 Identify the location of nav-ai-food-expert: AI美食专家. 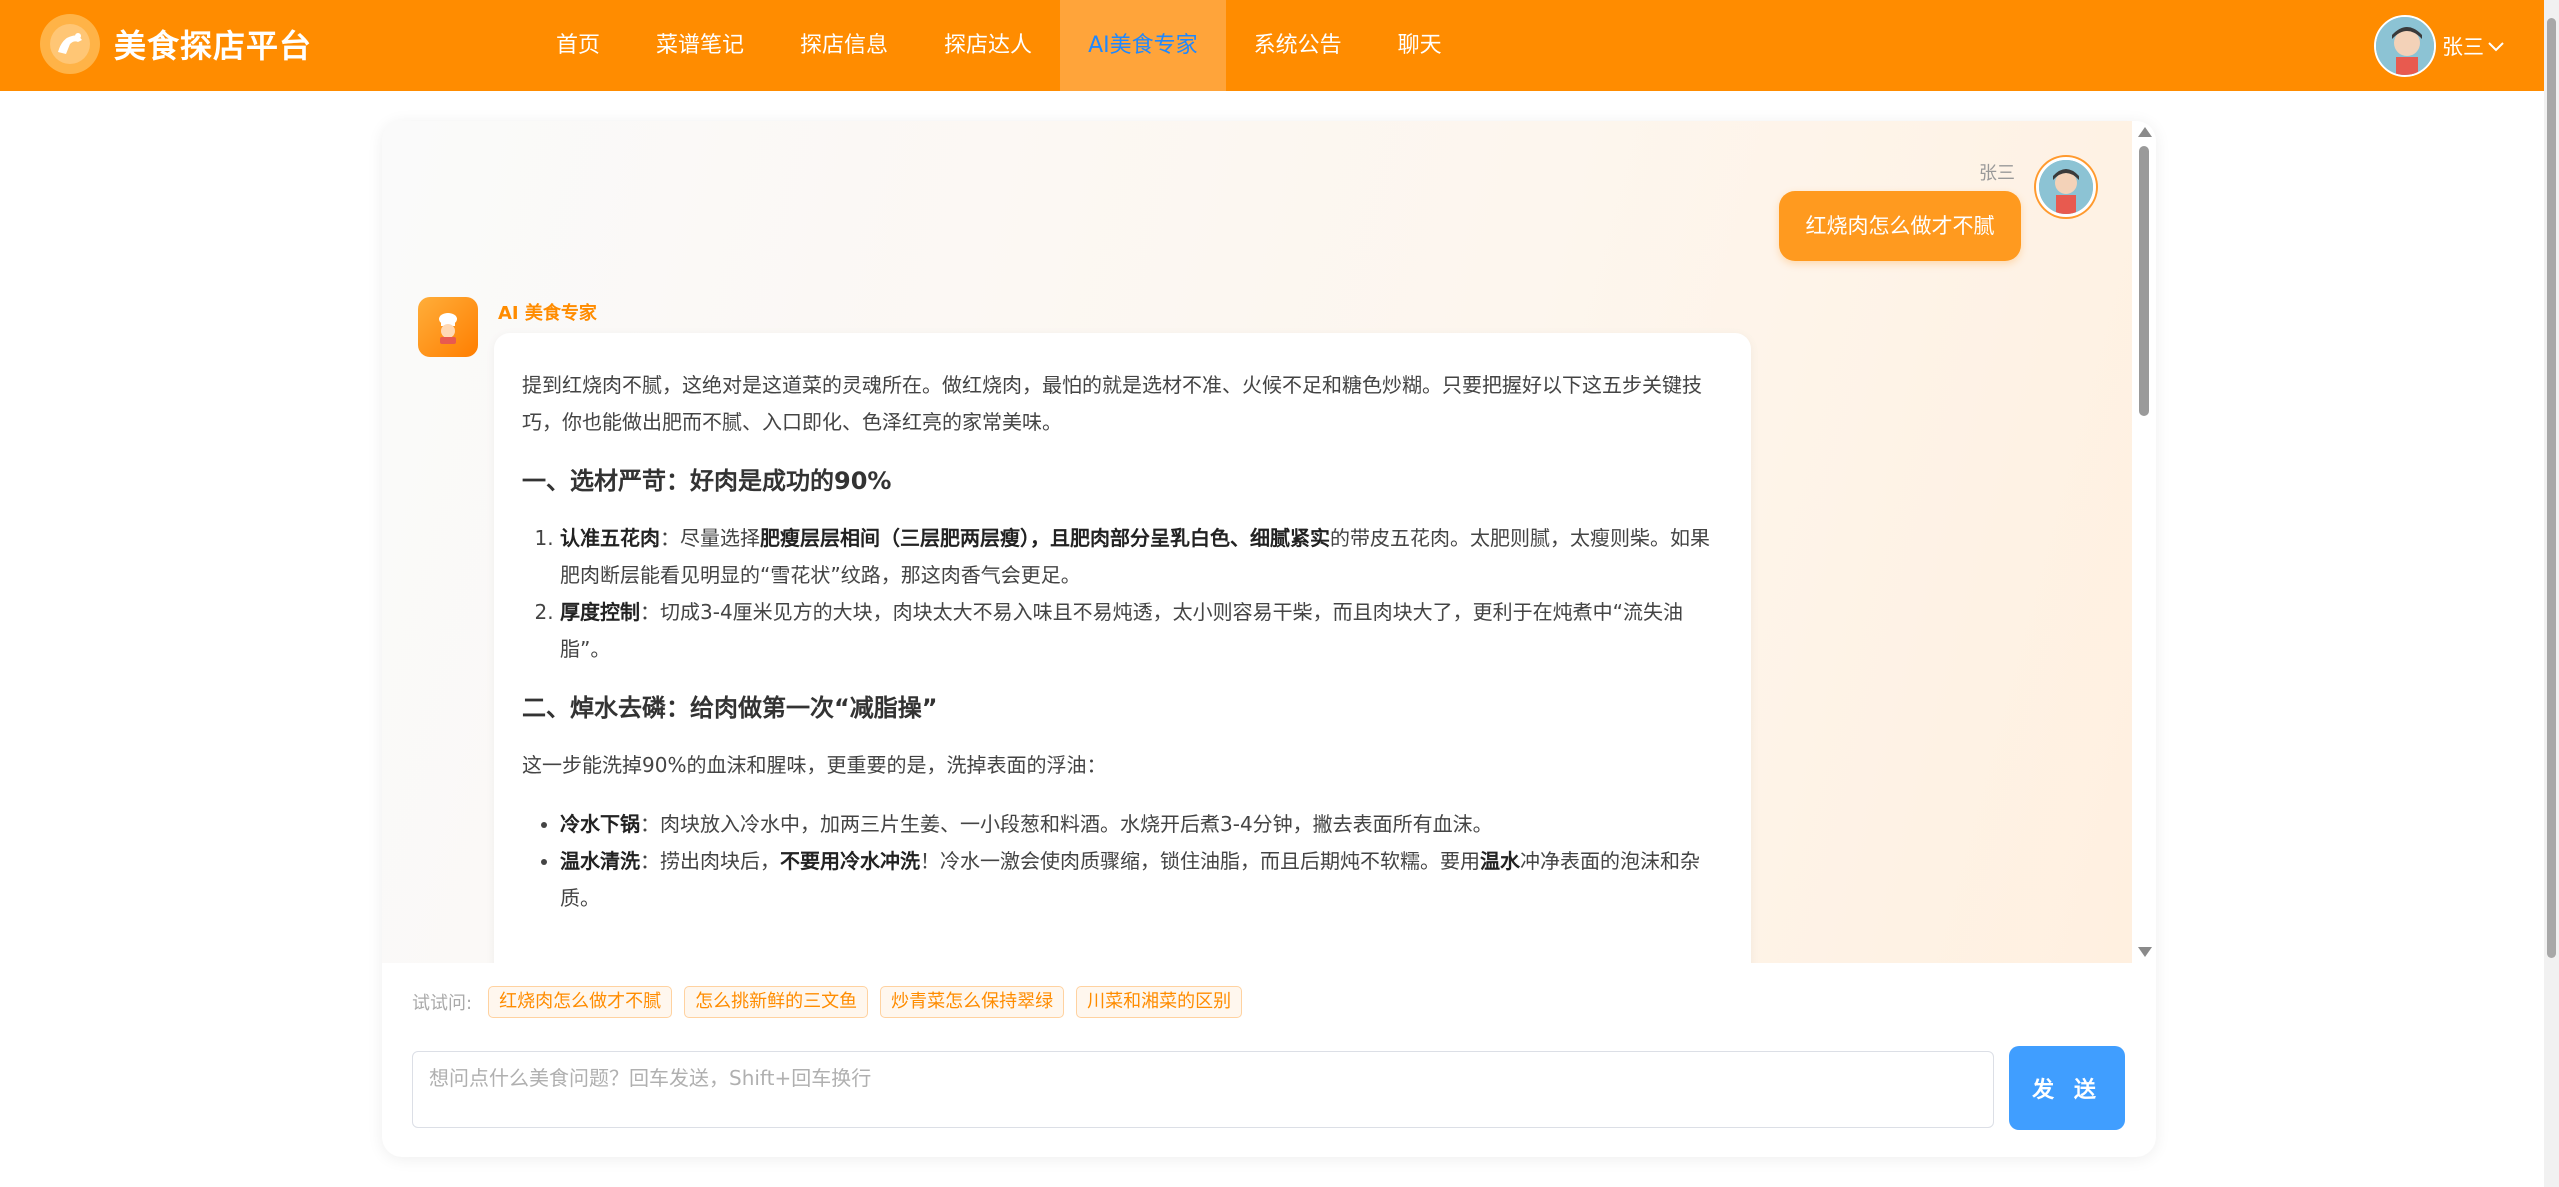
(1143, 45).